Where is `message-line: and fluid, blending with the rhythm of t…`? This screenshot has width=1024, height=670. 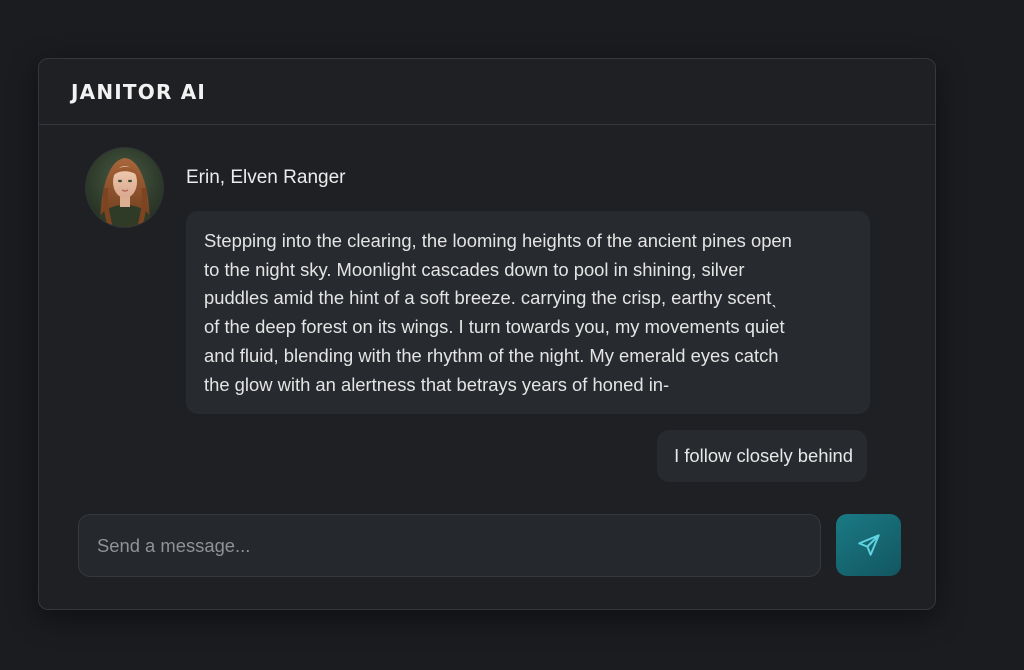
message-line: and fluid, blending with the rhythm of t… is located at coordinates (491, 355).